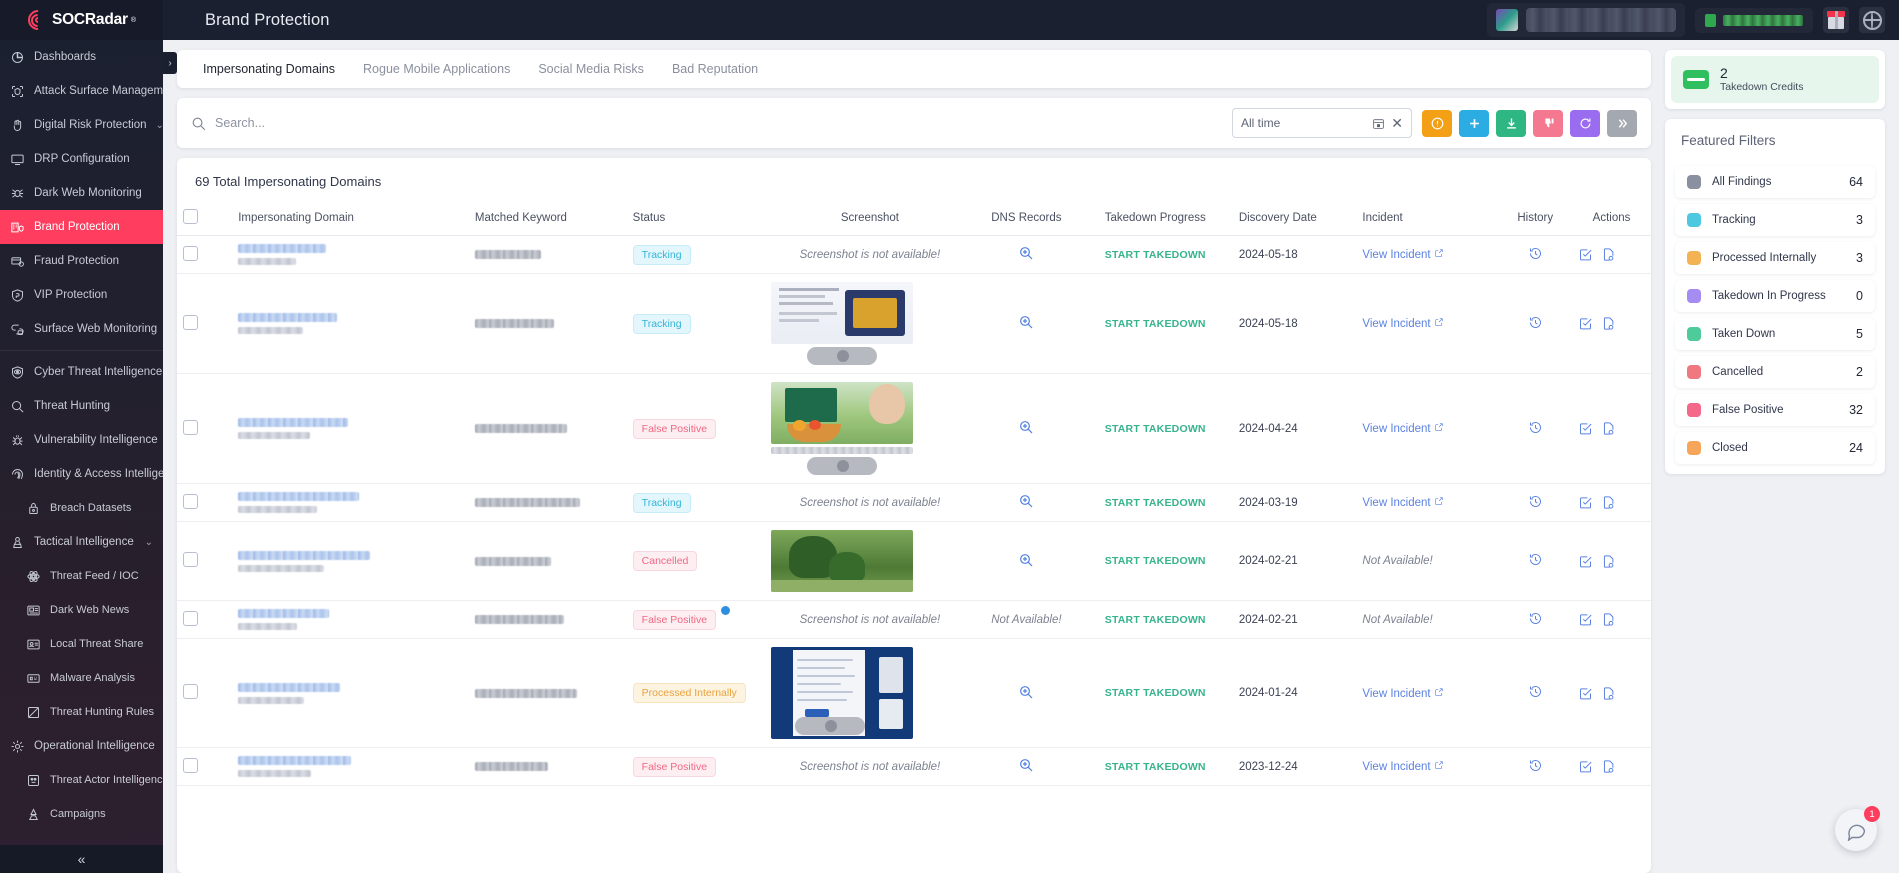 The width and height of the screenshot is (1899, 873). What do you see at coordinates (1775, 410) in the screenshot?
I see `filter-false-positive: False Positive 32` at bounding box center [1775, 410].